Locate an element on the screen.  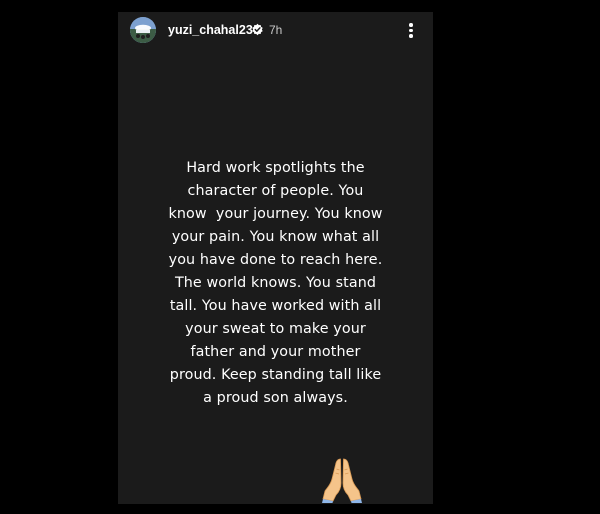
avatar is located at coordinates (143, 30).